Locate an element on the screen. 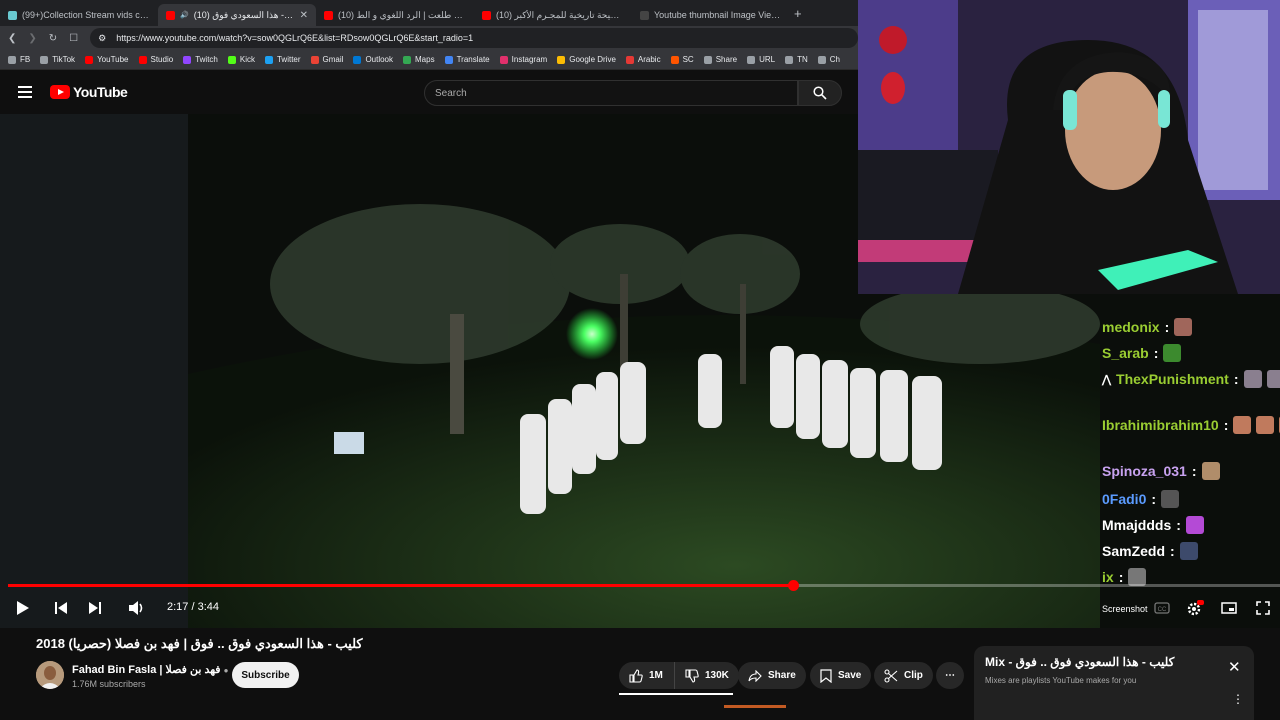 This screenshot has height=720, width=1280. streamer-image is located at coordinates (1069, 147).